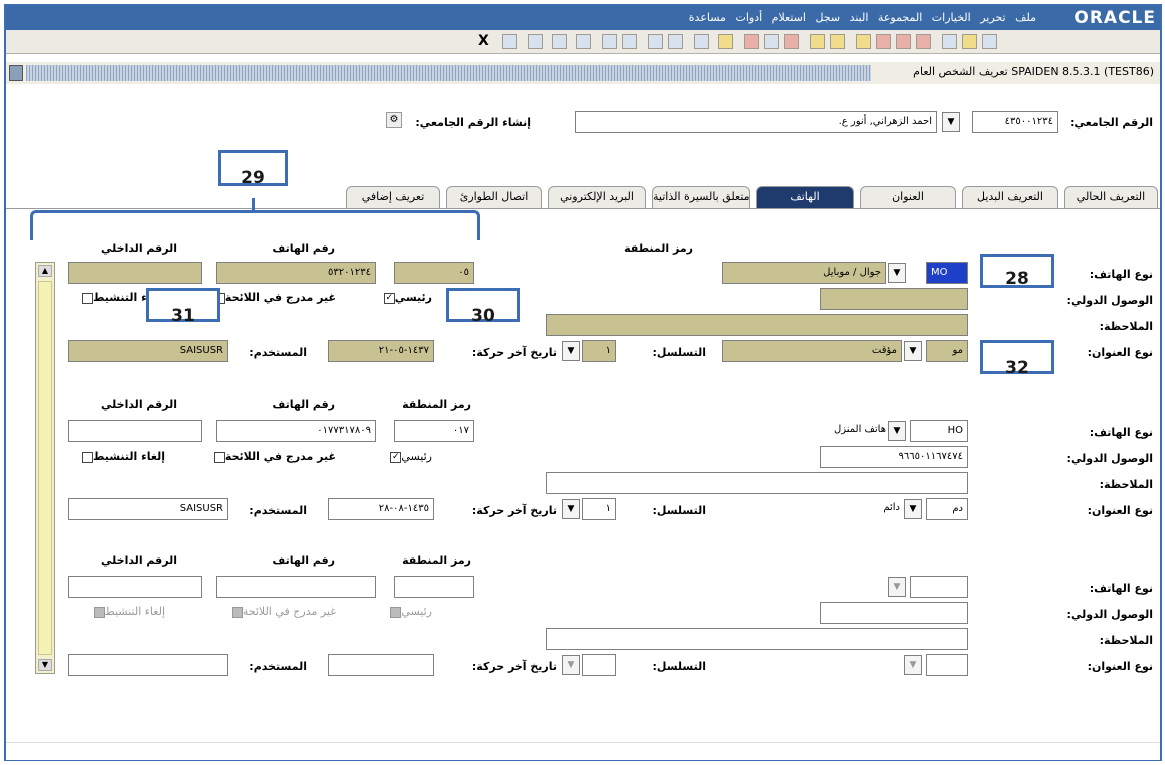 The image size is (1165, 765). I want to click on primary-checkbox-3: رئيسي, so click(410, 611).